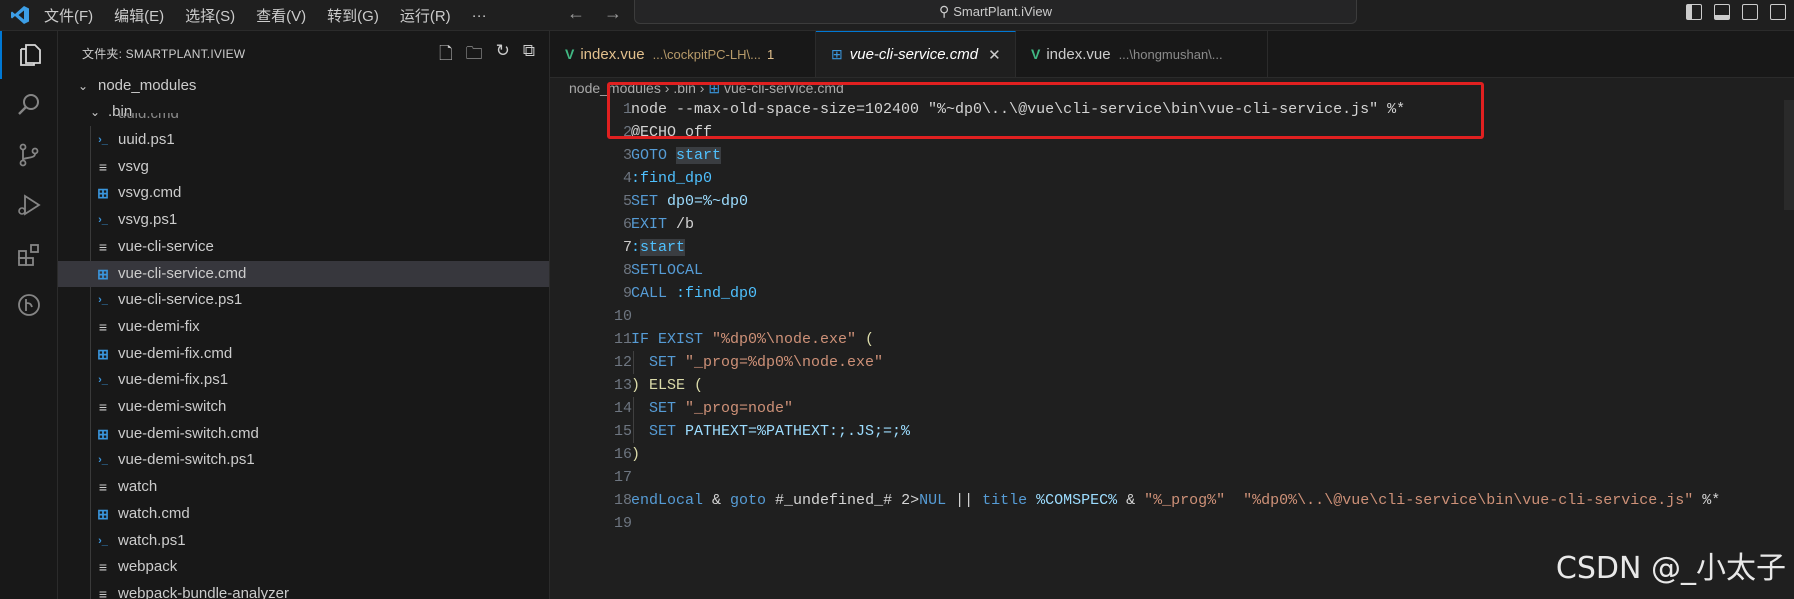 The width and height of the screenshot is (1794, 599). I want to click on tree-folder-node-modules: ⌄ node_modules, so click(303, 86).